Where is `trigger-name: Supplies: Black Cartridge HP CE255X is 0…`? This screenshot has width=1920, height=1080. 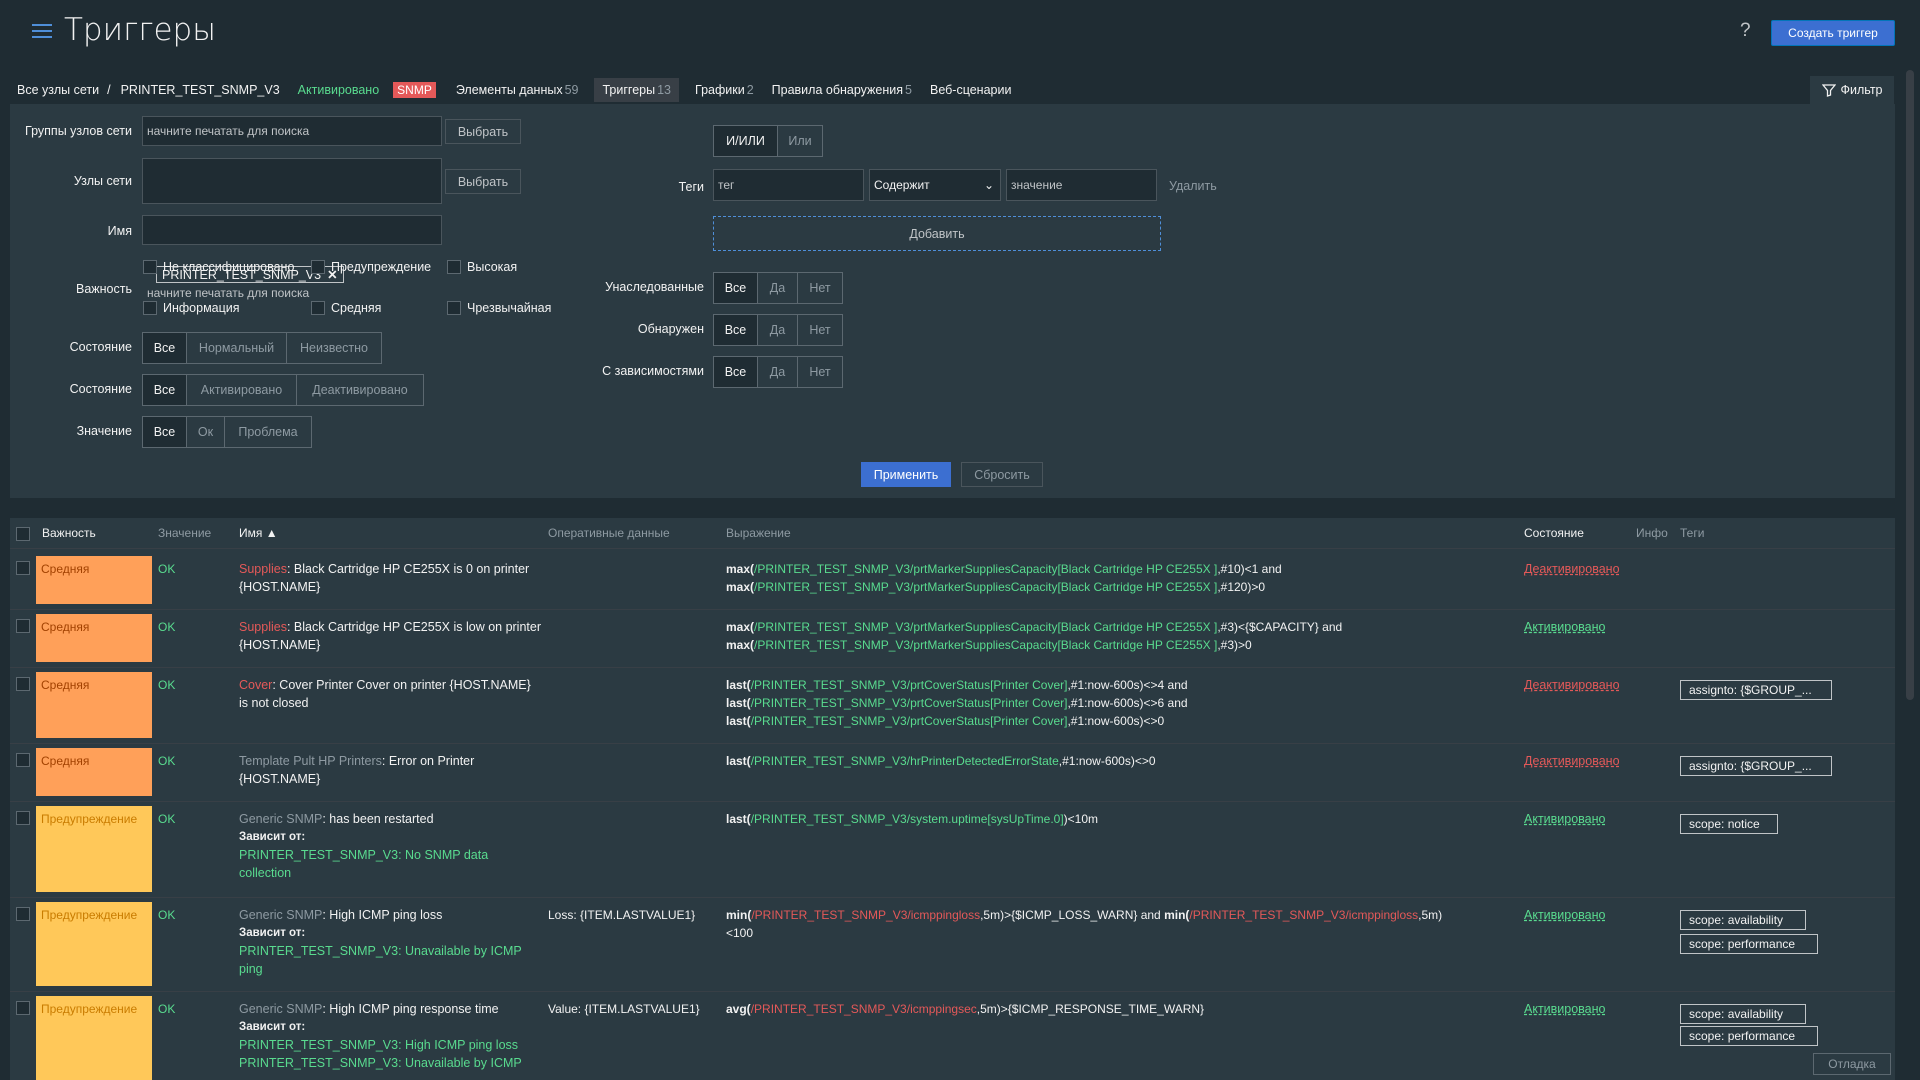
trigger-name: Supplies: Black Cartridge HP CE255X is 0… is located at coordinates (390, 578).